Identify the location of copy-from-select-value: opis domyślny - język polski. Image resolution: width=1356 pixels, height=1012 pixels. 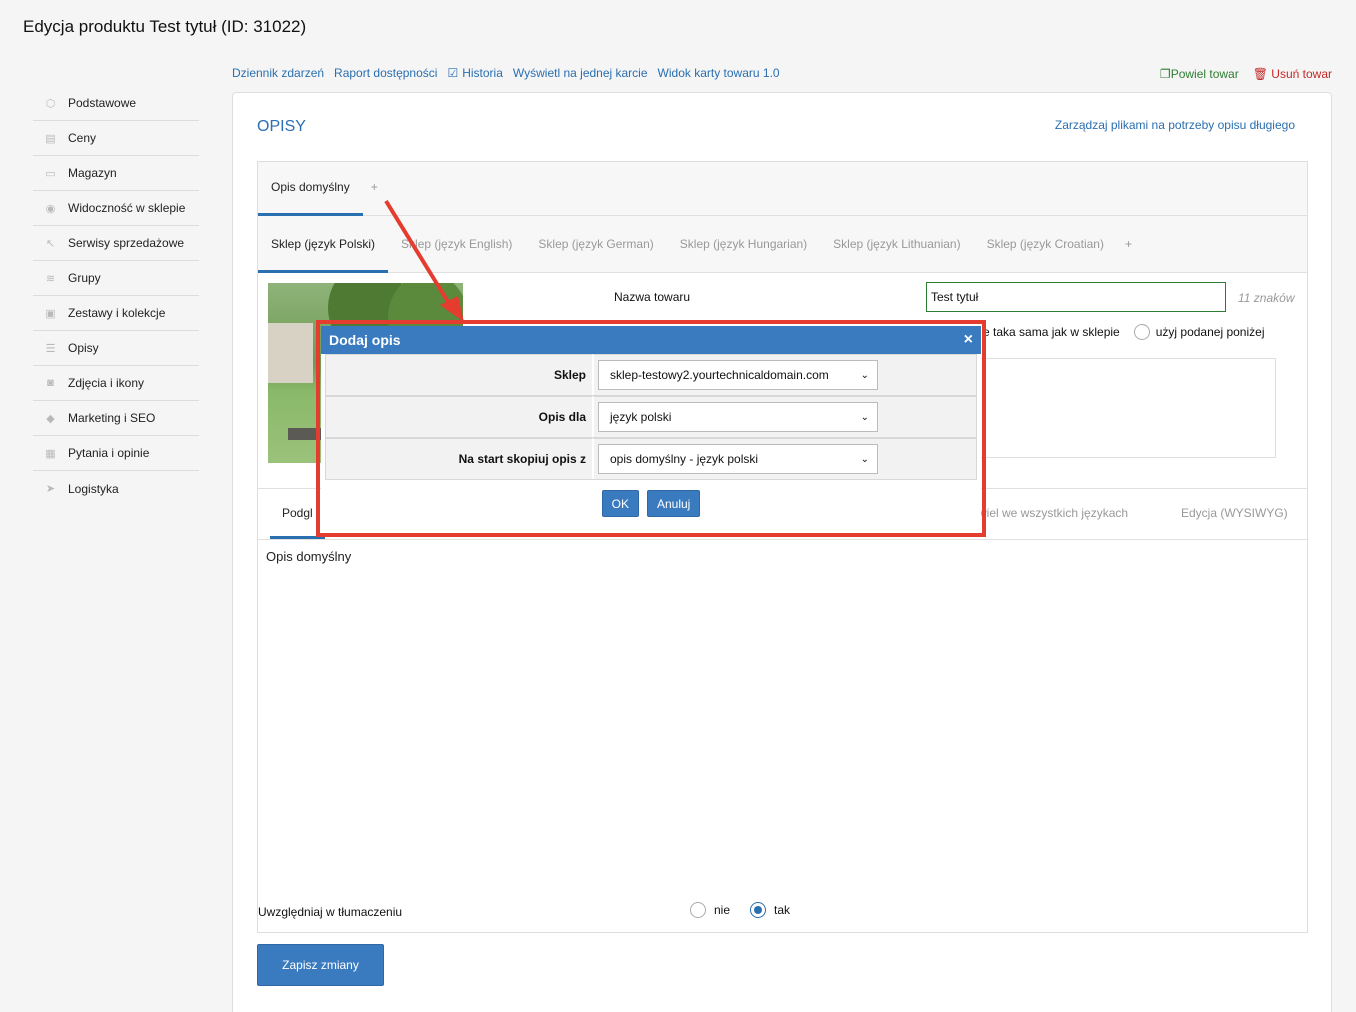
(684, 459).